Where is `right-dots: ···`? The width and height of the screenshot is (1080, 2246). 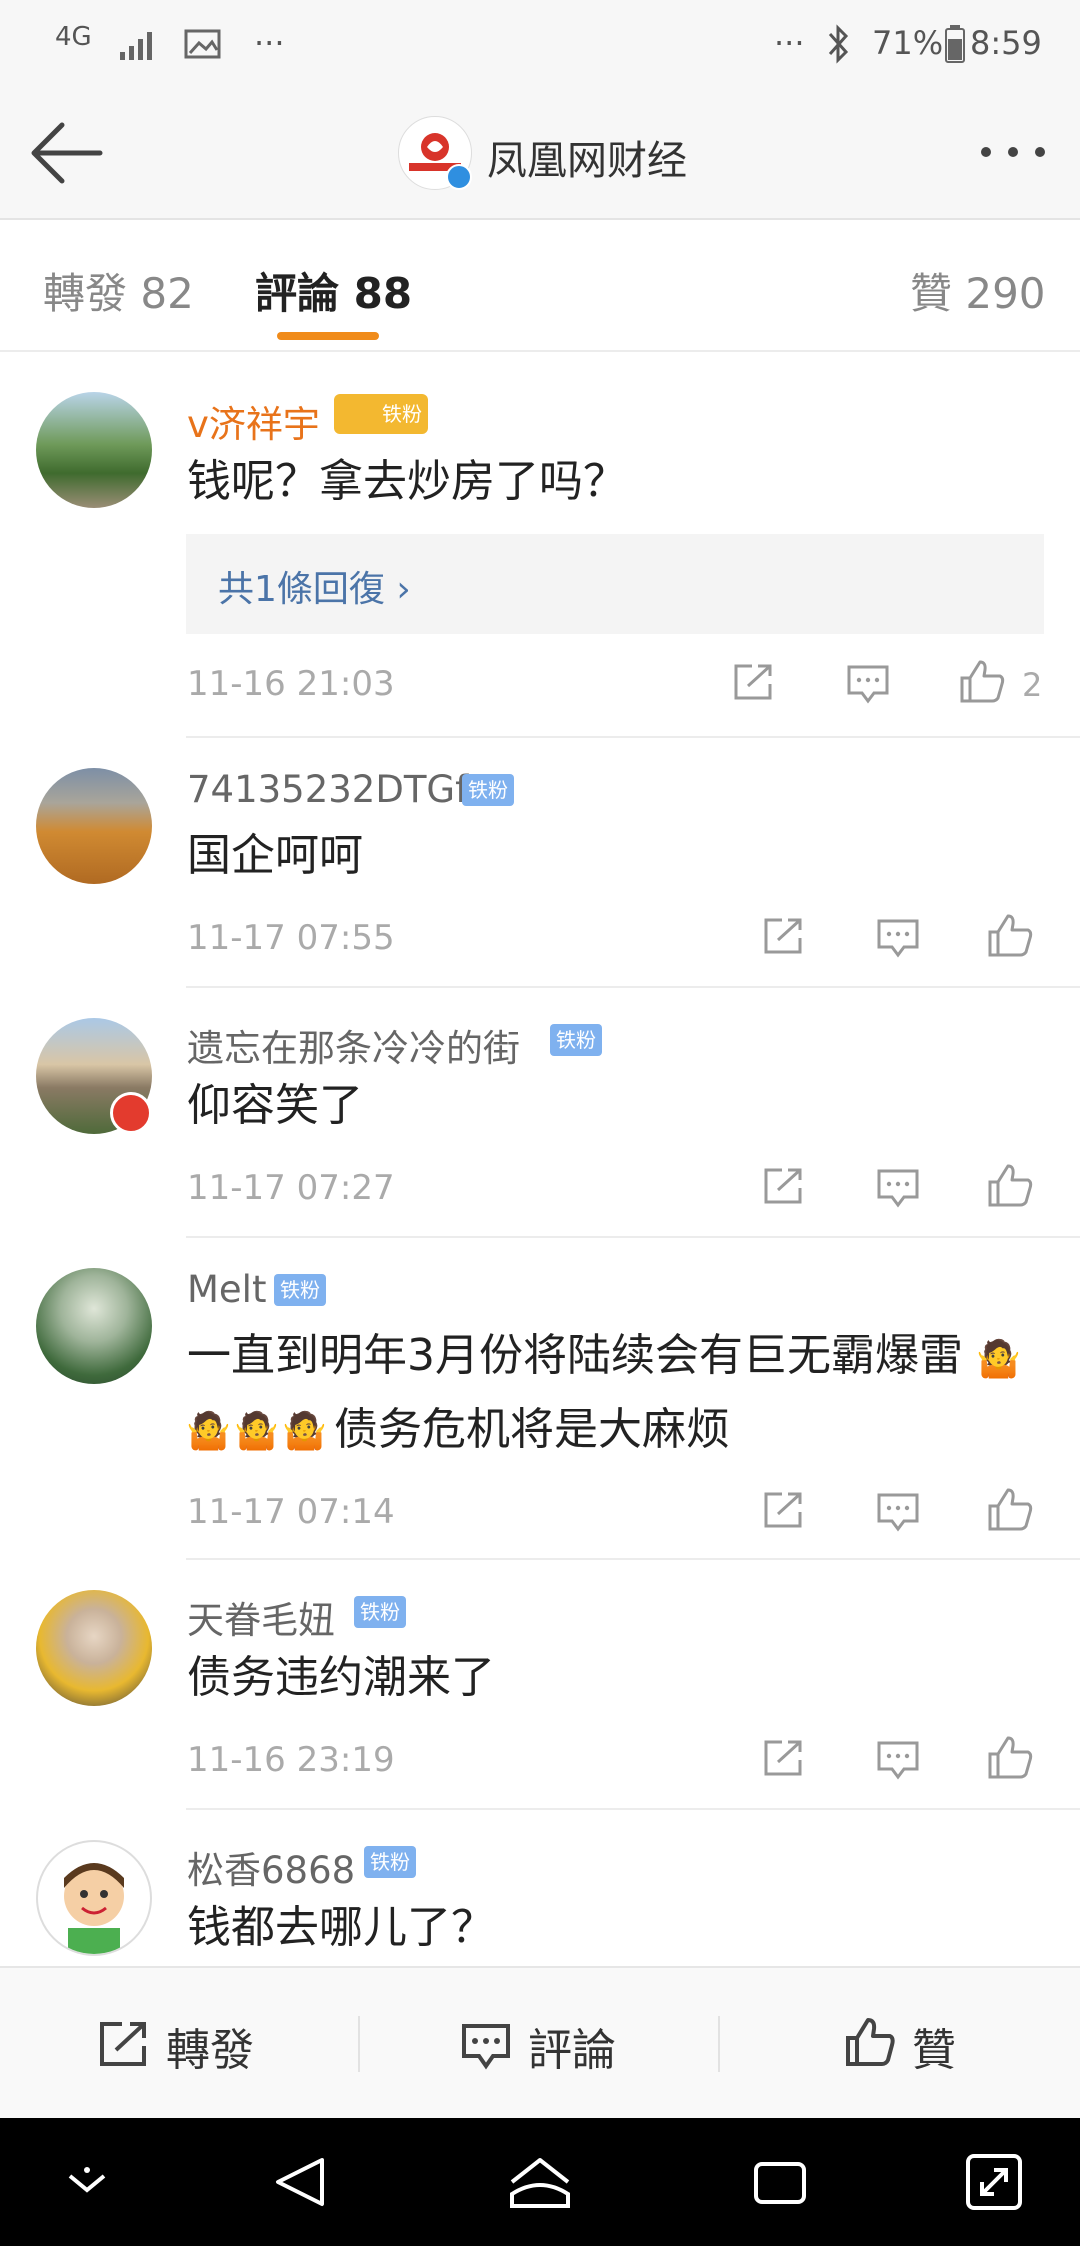 right-dots: ··· is located at coordinates (789, 43).